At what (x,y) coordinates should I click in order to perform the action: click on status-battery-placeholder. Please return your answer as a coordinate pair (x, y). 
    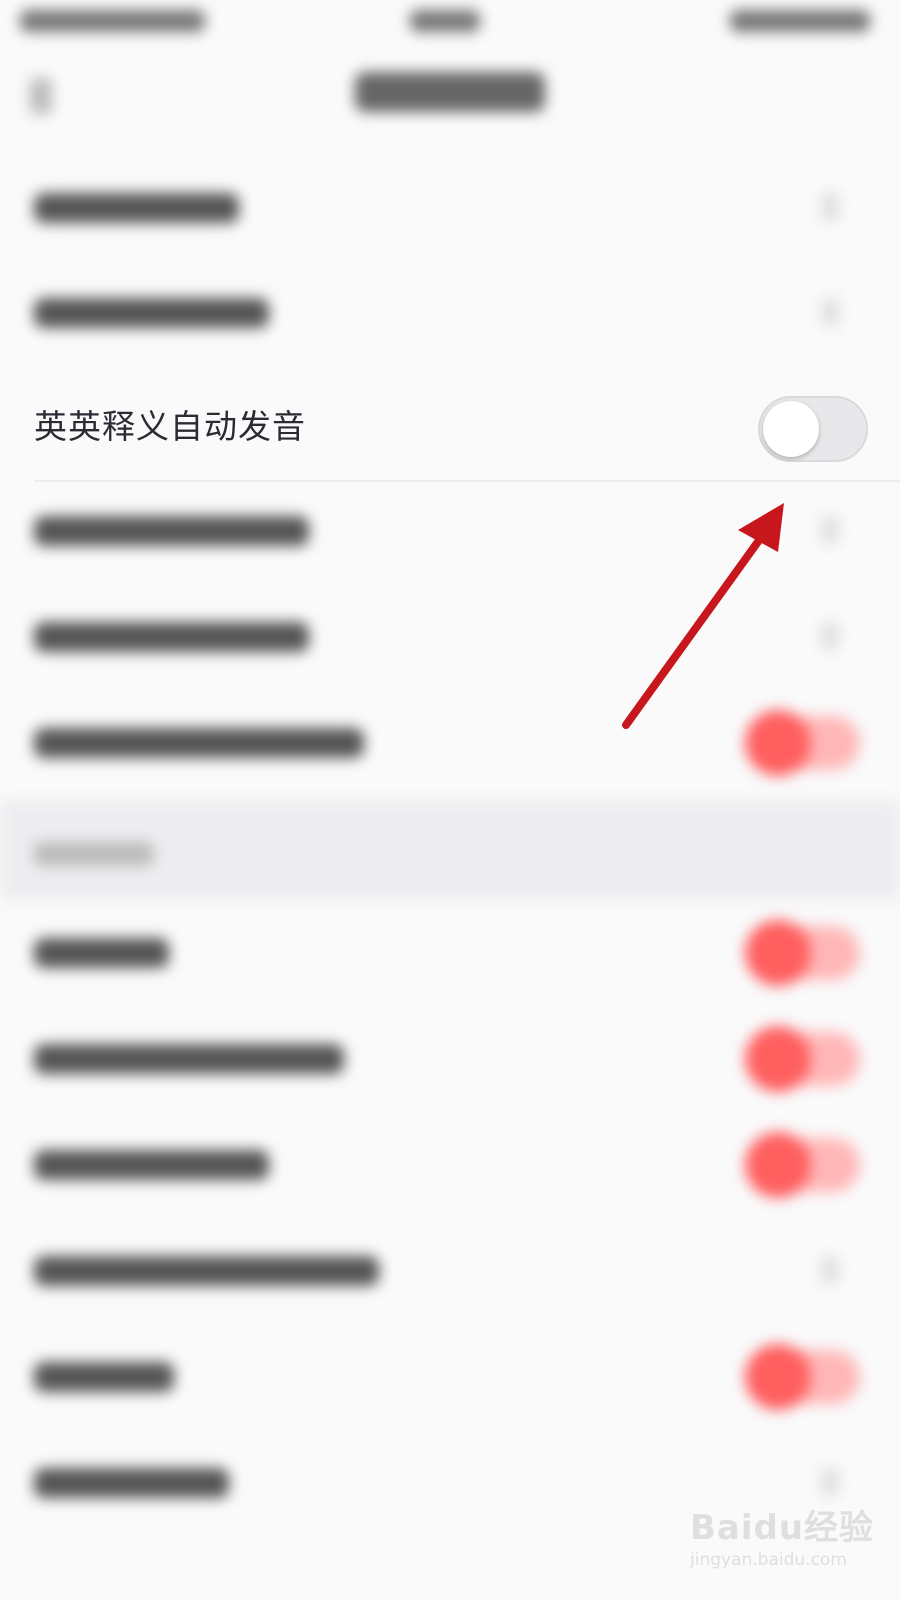
    Looking at the image, I should click on (800, 21).